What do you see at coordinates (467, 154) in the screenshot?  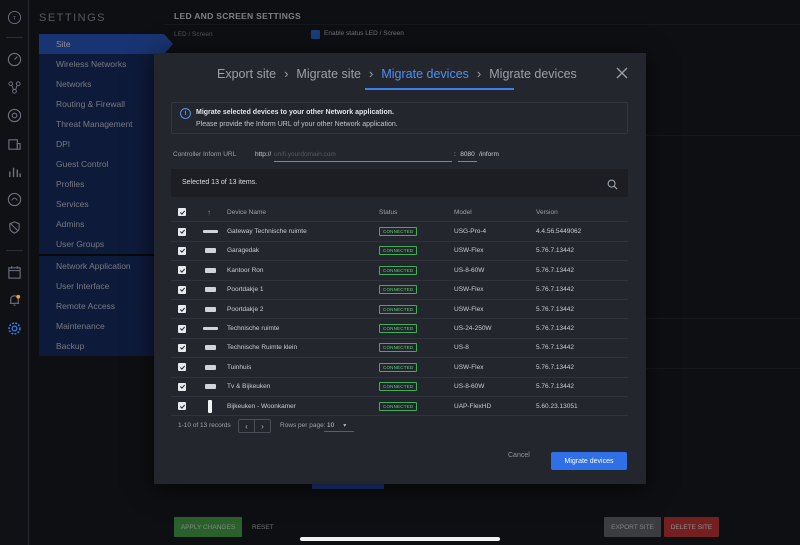 I see `inform-port-input` at bounding box center [467, 154].